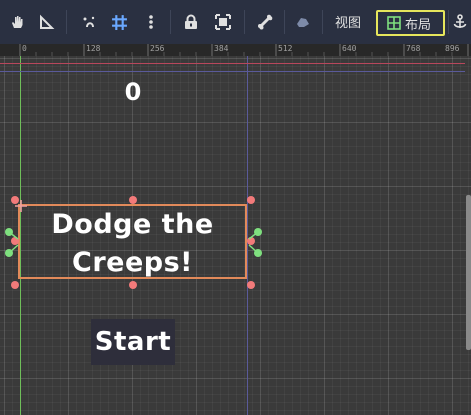  Describe the element at coordinates (452, 48) in the screenshot. I see `ruler-tick-label: 896` at that location.